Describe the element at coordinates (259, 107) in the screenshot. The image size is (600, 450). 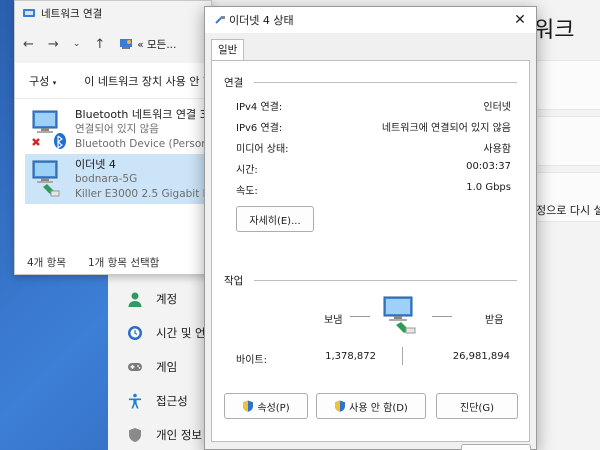
I see `ipv4-label: IPv4 연결:` at that location.